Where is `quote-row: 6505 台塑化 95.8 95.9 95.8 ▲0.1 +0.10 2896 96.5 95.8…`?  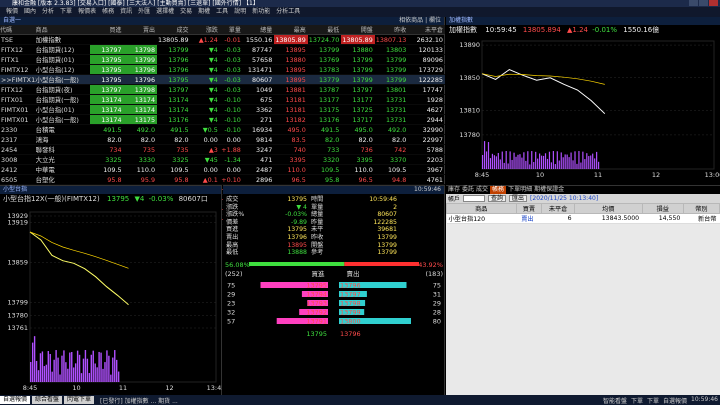 quote-row: 6505 台塑化 95.8 95.9 95.8 ▲0.1 +0.10 2896 96.5 95.8… is located at coordinates (222, 179).